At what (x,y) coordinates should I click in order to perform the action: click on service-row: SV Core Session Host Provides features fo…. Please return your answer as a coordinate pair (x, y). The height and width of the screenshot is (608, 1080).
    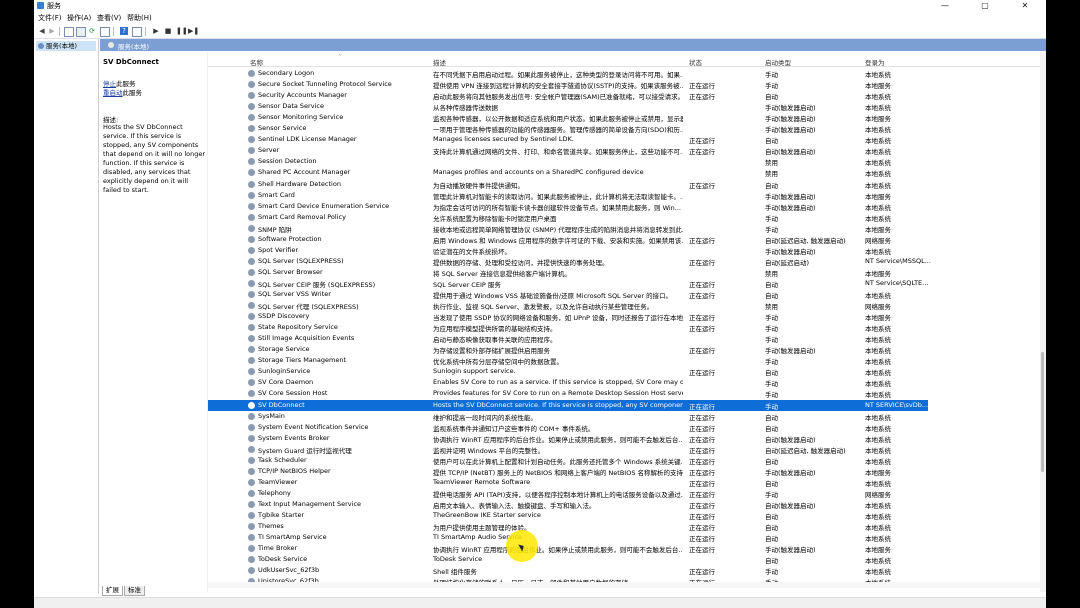
    Looking at the image, I should click on (568, 393).